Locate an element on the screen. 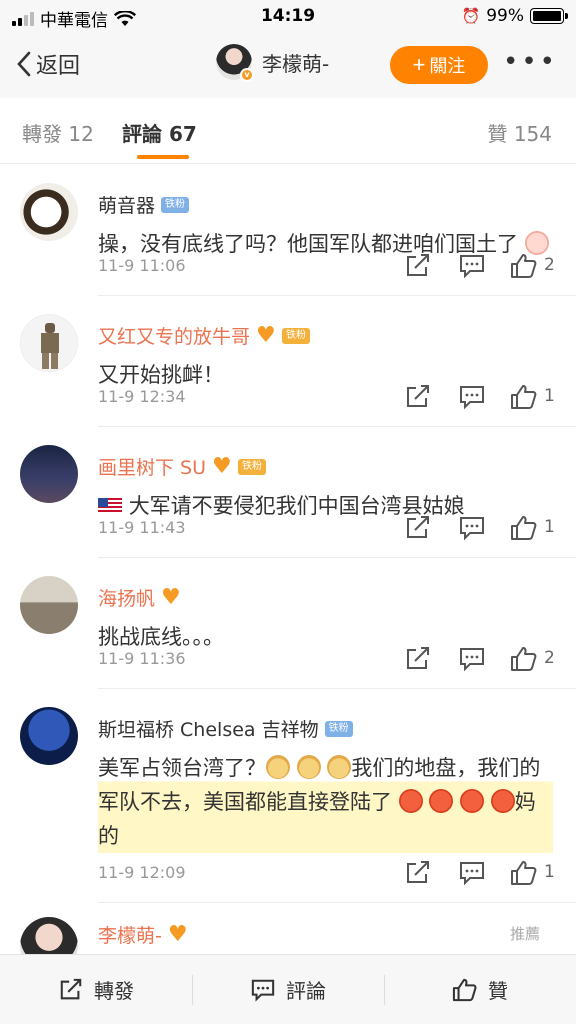 This screenshot has width=576, height=1024. emoji-icon is located at coordinates (536, 243).